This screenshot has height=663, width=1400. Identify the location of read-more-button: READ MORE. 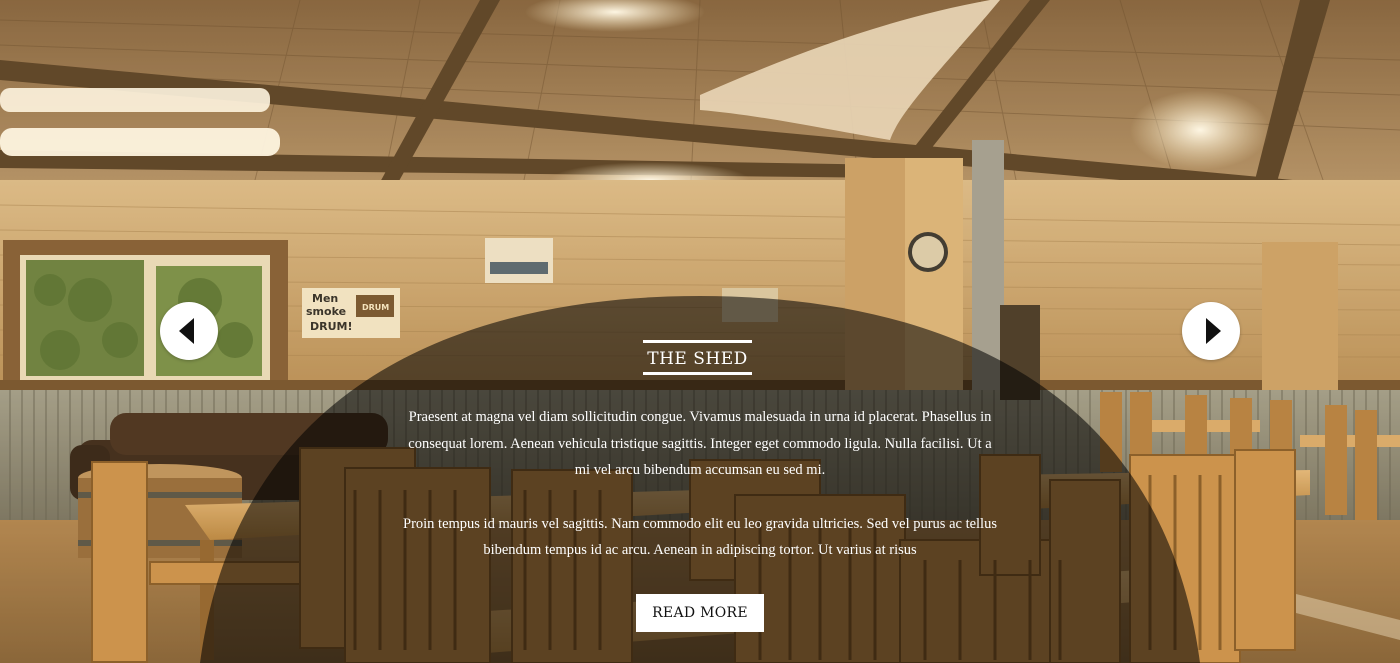
(700, 613).